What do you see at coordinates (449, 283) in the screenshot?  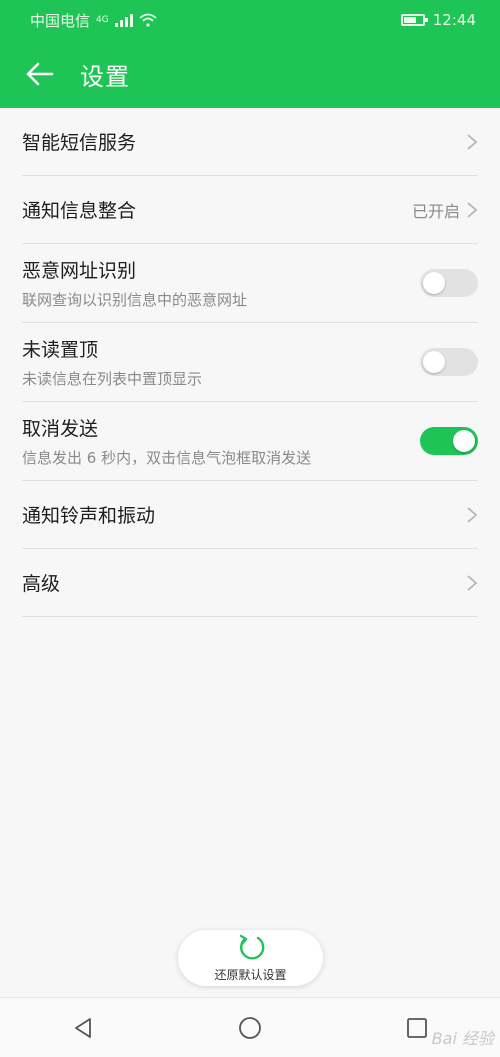 I see `malicious-url-toggle` at bounding box center [449, 283].